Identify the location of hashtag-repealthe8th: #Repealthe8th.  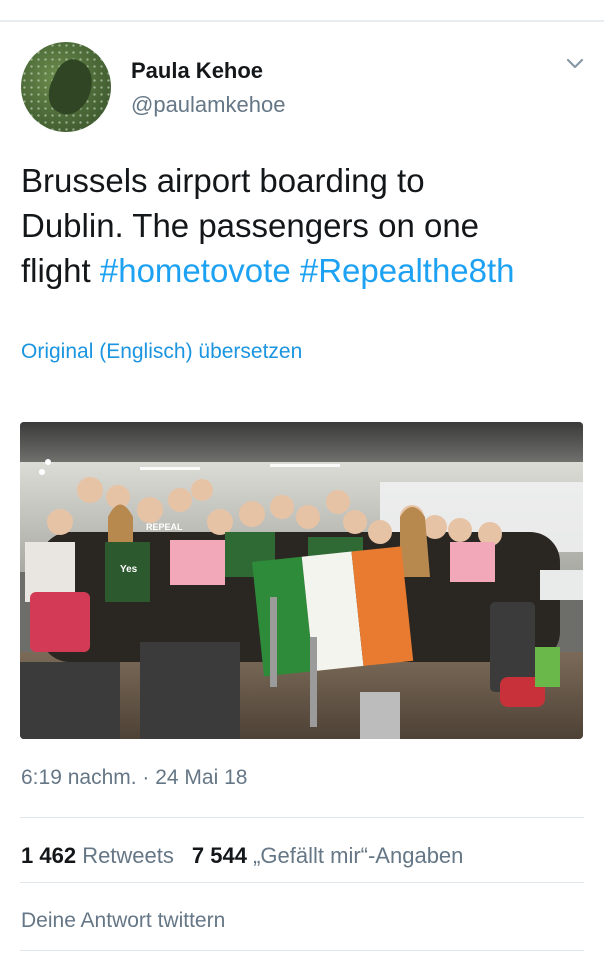
(407, 270).